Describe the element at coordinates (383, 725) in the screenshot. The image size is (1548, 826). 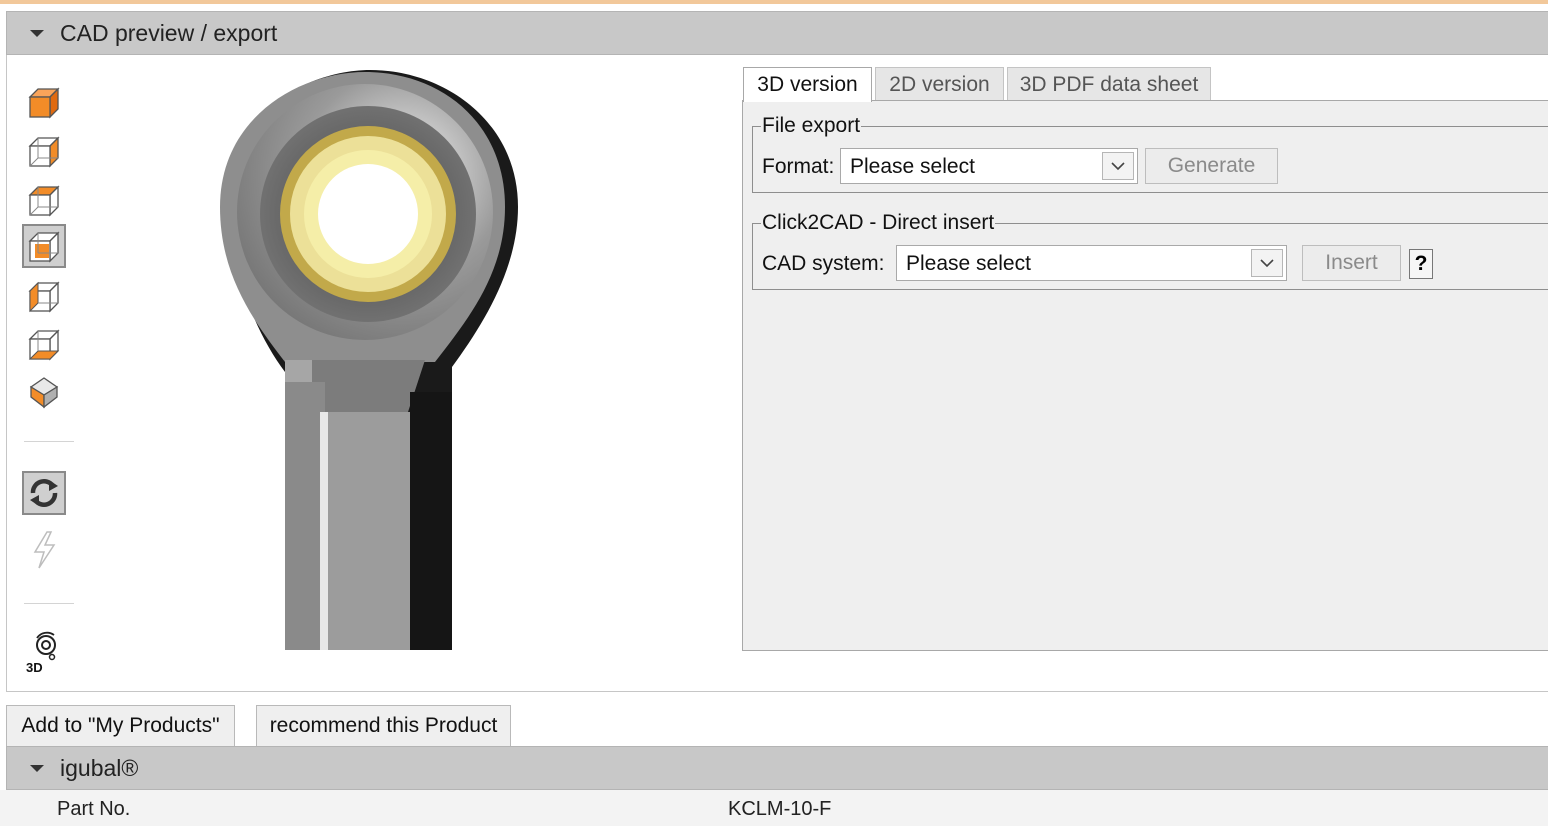
I see `recommend-product-button: recommend this Product` at that location.